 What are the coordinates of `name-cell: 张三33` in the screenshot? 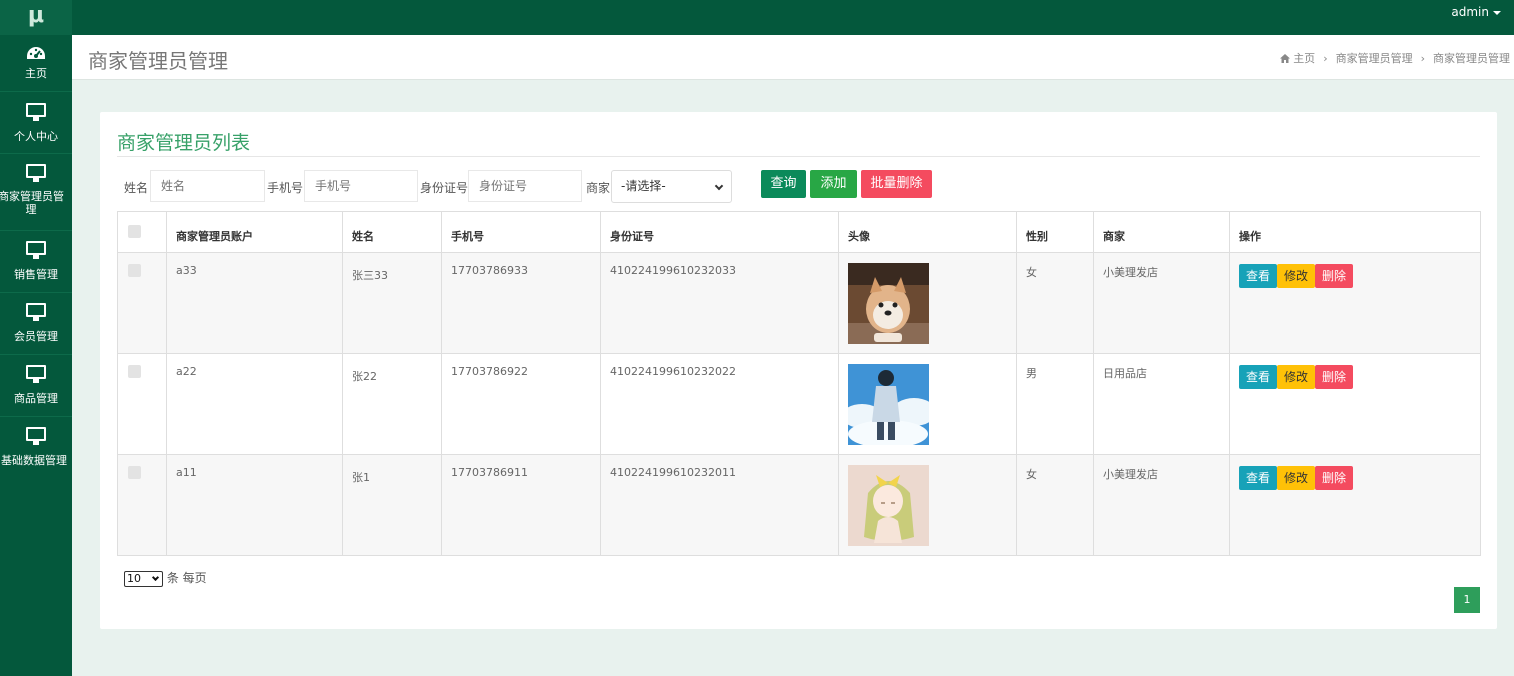 It's located at (392, 303).